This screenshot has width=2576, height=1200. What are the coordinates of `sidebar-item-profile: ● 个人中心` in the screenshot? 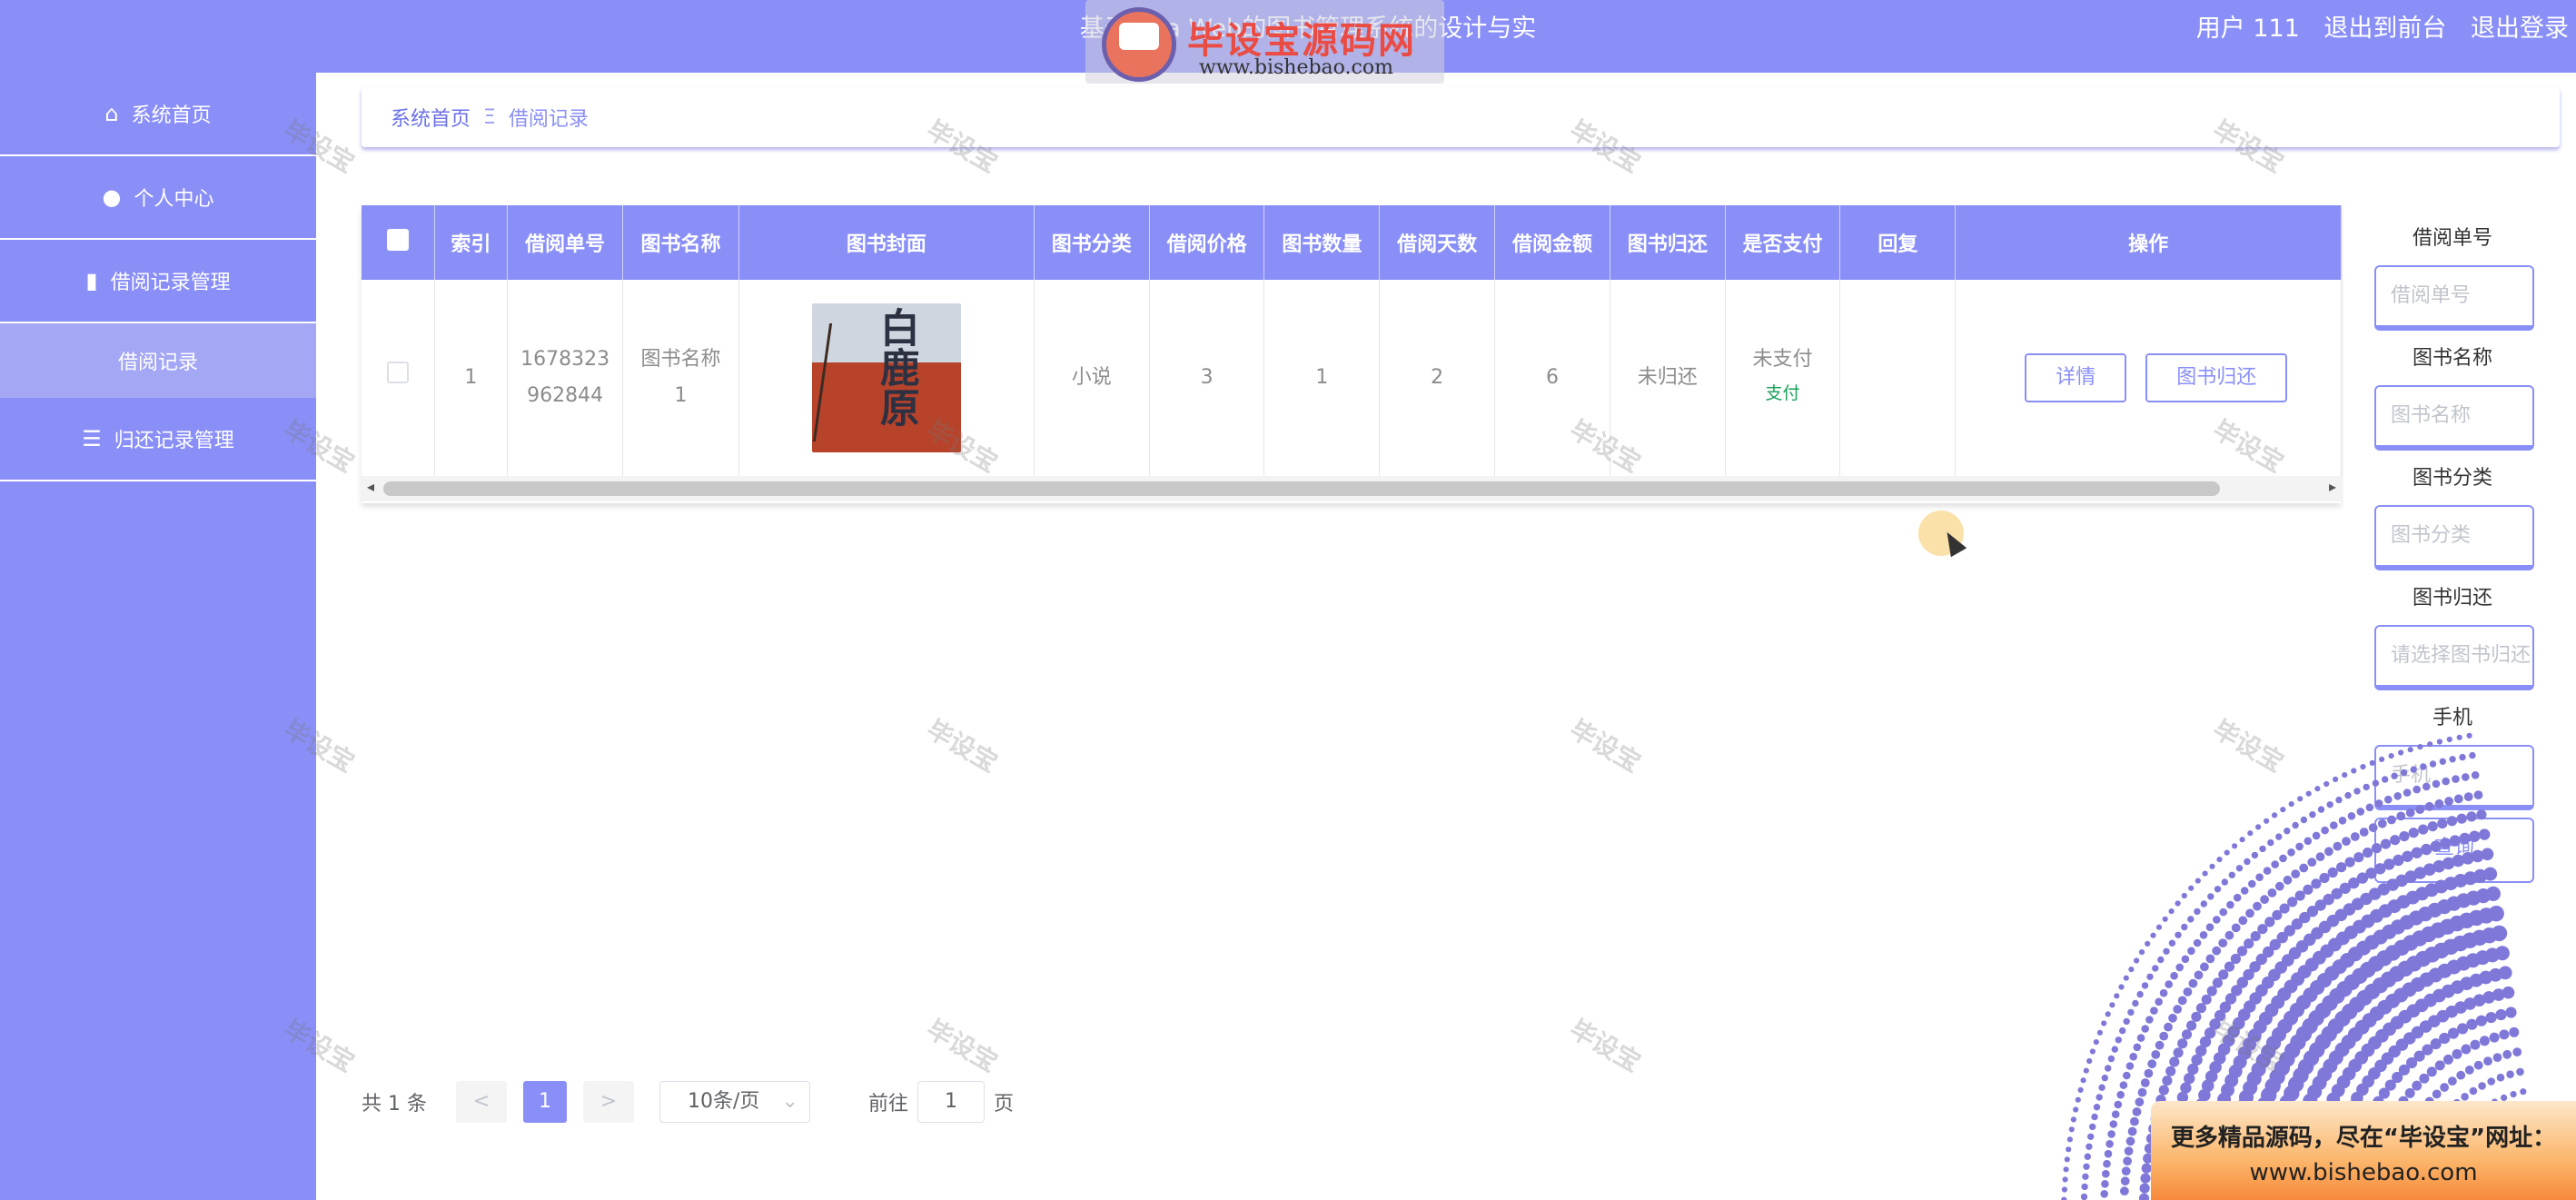 It's located at (158, 198).